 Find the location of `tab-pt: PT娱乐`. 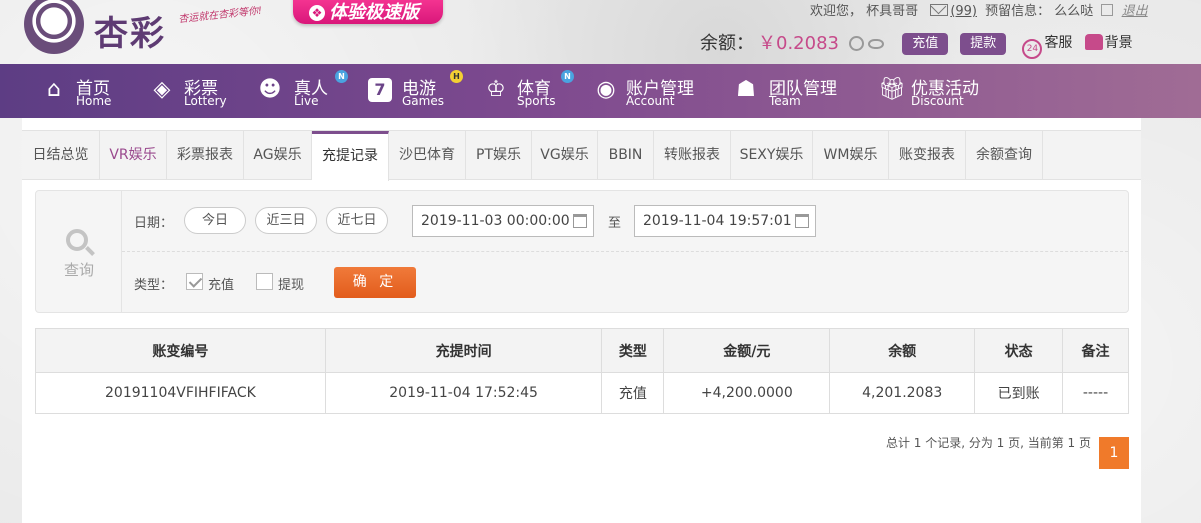

tab-pt: PT娱乐 is located at coordinates (499, 155).